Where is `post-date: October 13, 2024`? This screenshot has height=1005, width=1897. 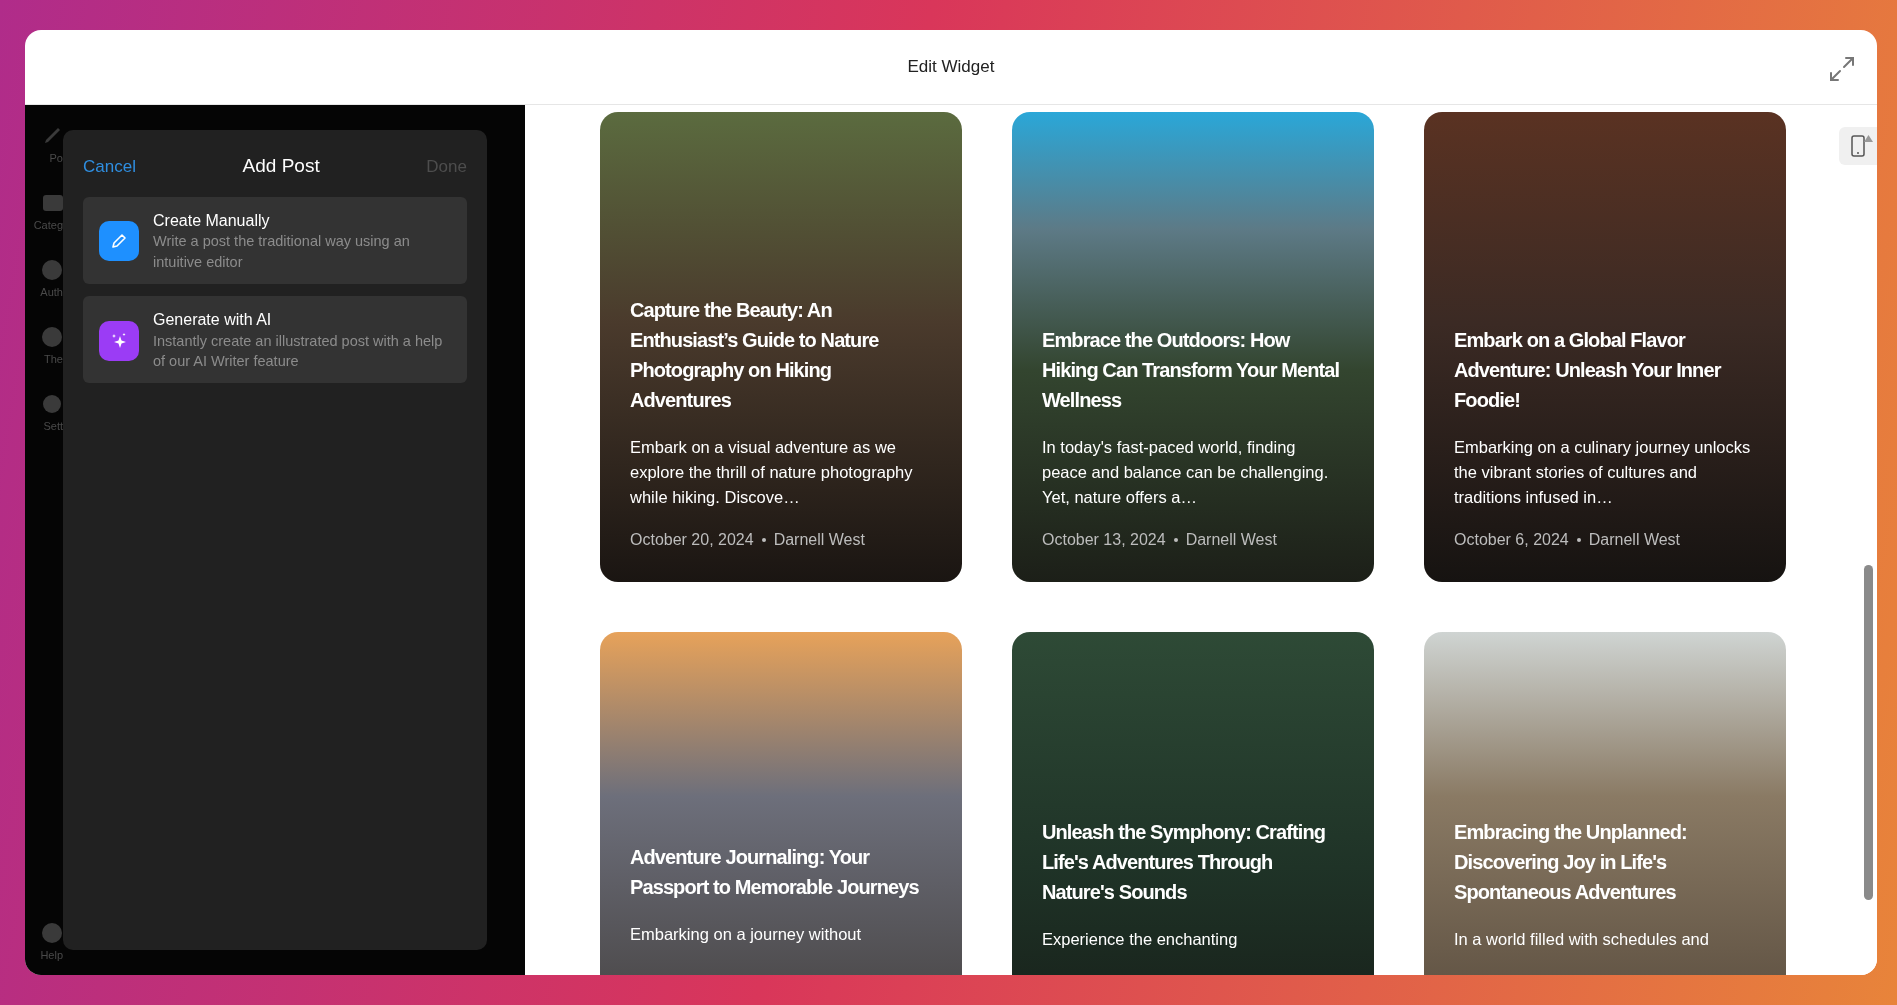 post-date: October 13, 2024 is located at coordinates (1104, 540).